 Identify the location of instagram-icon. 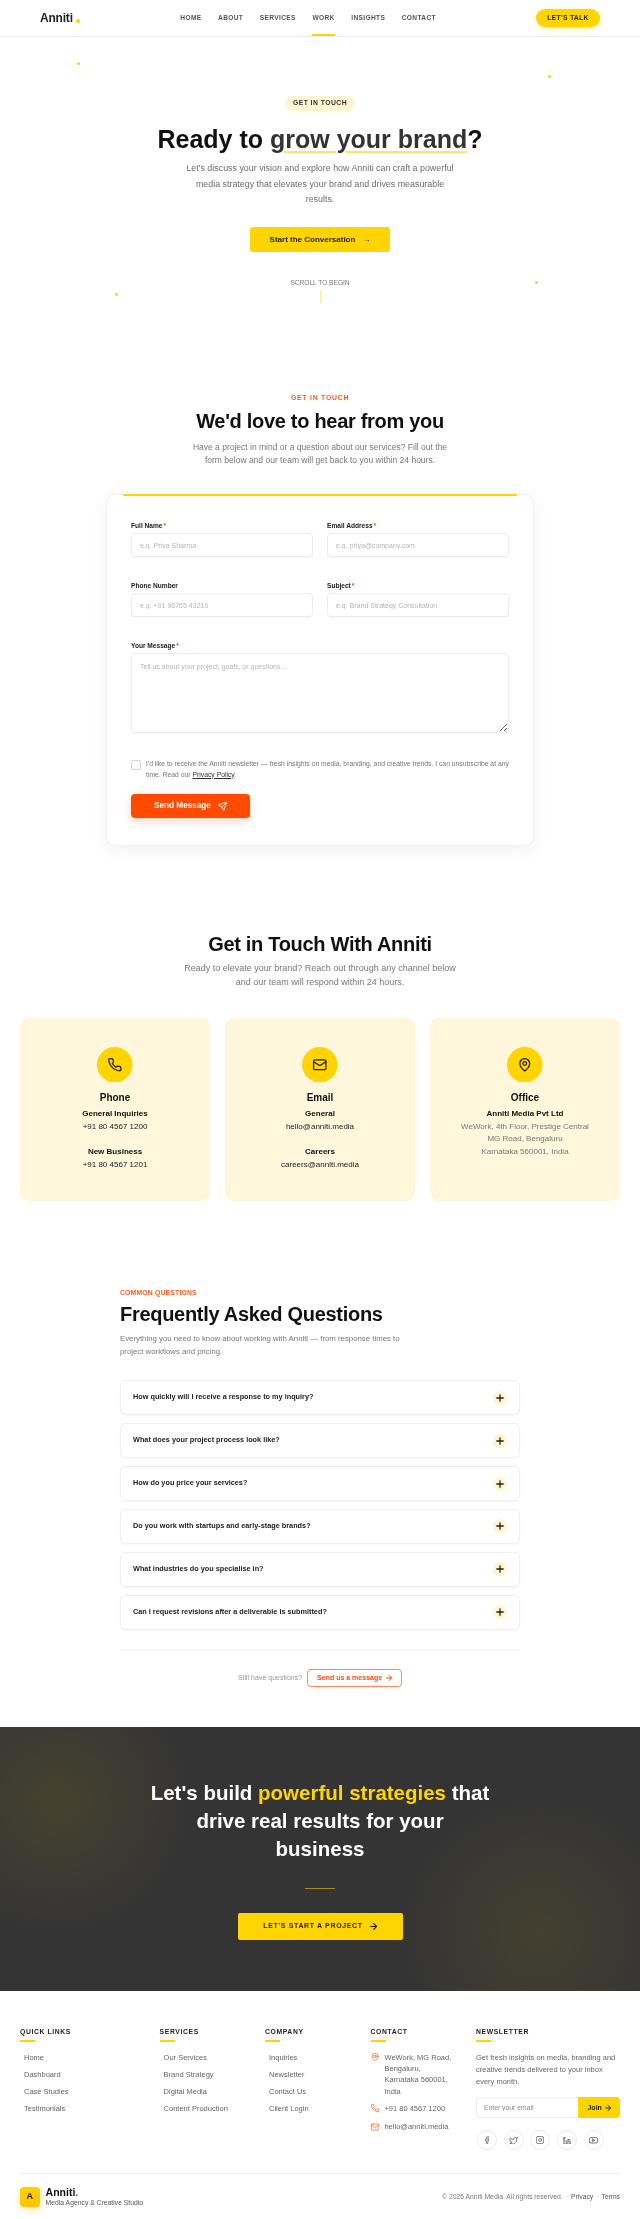
(540, 2140).